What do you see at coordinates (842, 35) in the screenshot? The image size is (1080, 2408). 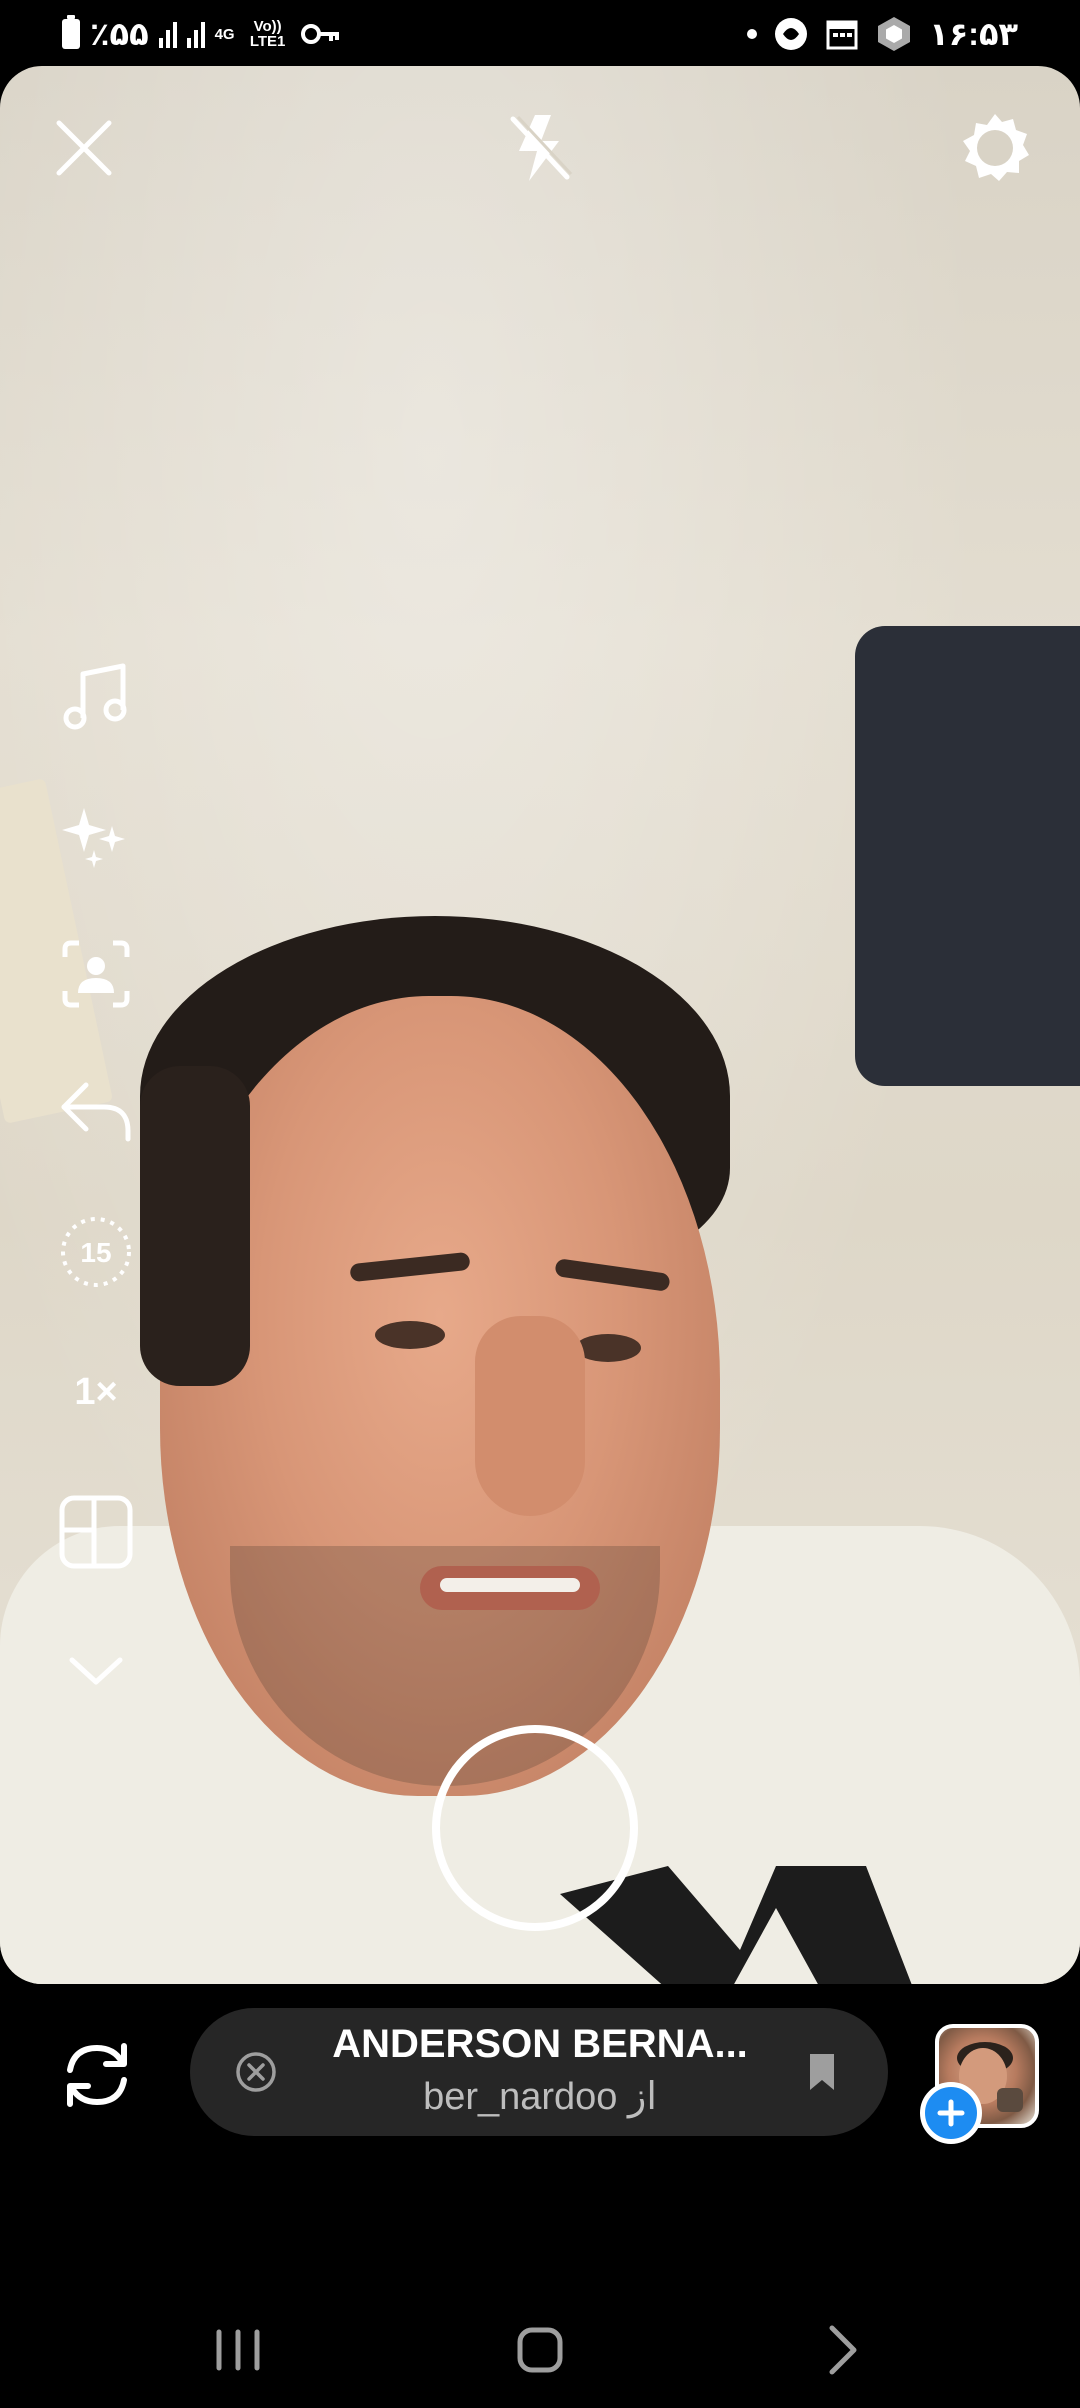 I see `calendar-icon` at bounding box center [842, 35].